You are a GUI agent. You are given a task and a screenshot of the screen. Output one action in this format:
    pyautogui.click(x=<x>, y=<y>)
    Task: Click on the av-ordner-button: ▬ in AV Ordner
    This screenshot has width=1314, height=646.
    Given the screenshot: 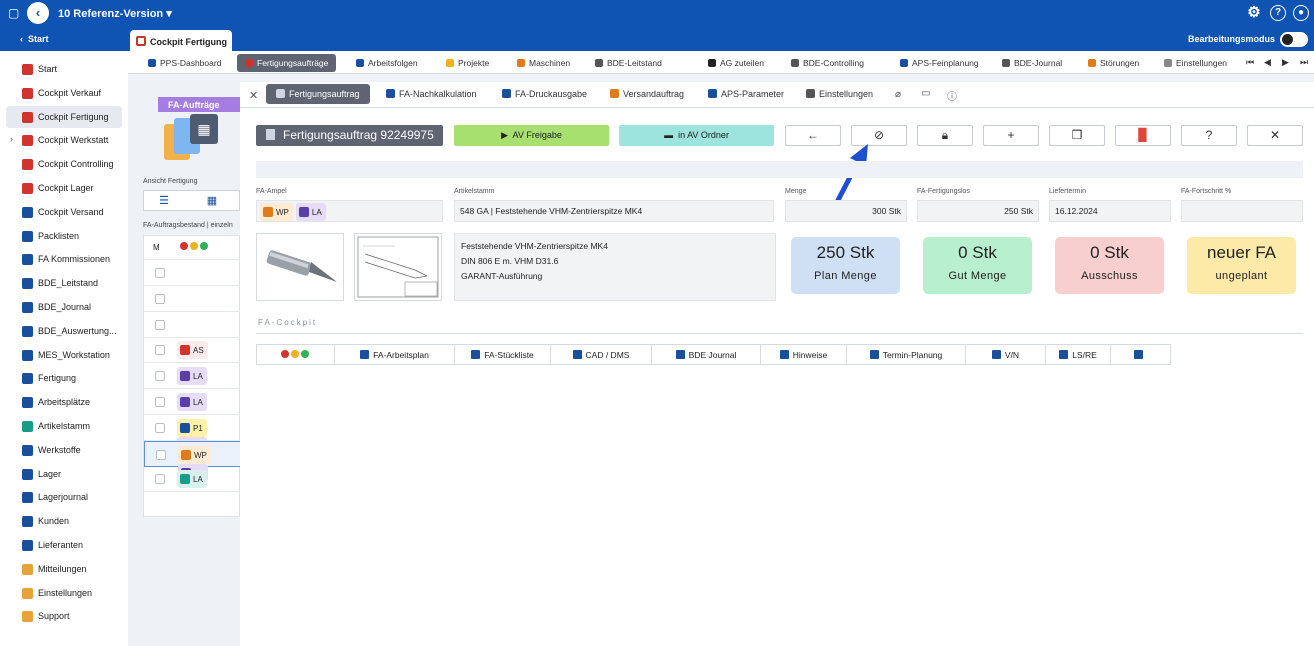 What is the action you would take?
    pyautogui.click(x=696, y=135)
    